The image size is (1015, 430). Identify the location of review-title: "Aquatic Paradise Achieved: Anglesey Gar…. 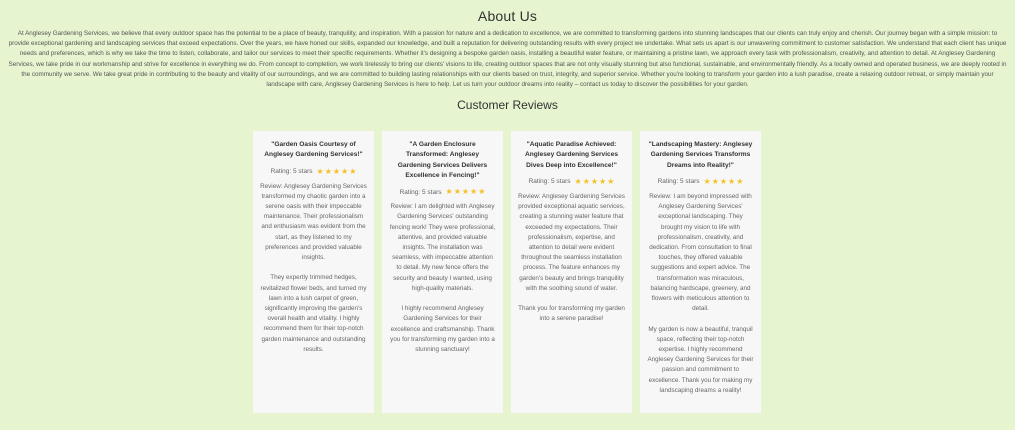
(571, 155).